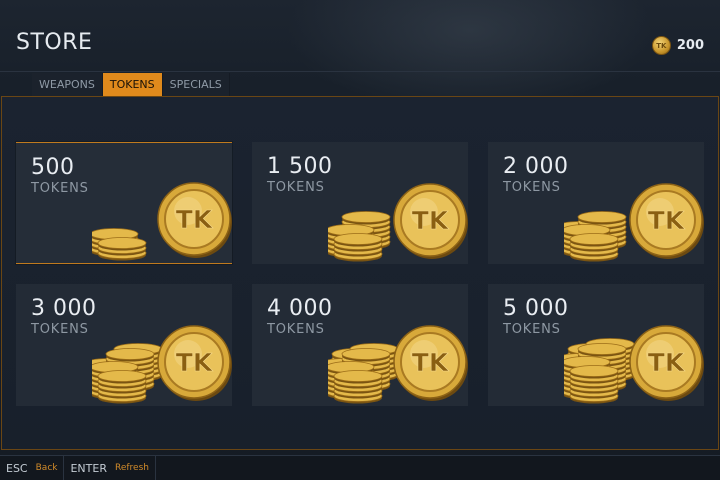  I want to click on page-title: STORE, so click(54, 42).